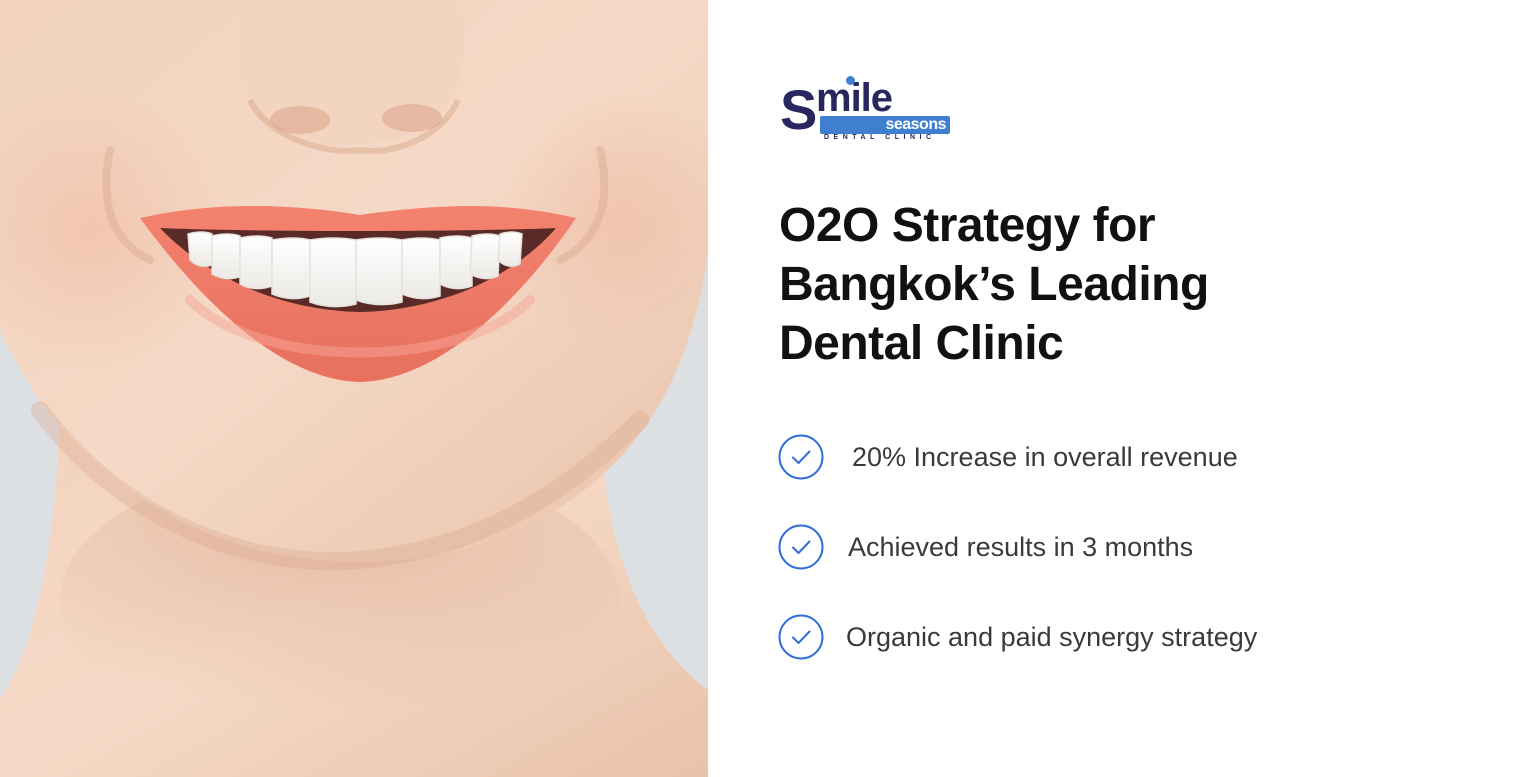 The image size is (1536, 777). What do you see at coordinates (1021, 546) in the screenshot?
I see `benefit-text: Achieved results in 3 months` at bounding box center [1021, 546].